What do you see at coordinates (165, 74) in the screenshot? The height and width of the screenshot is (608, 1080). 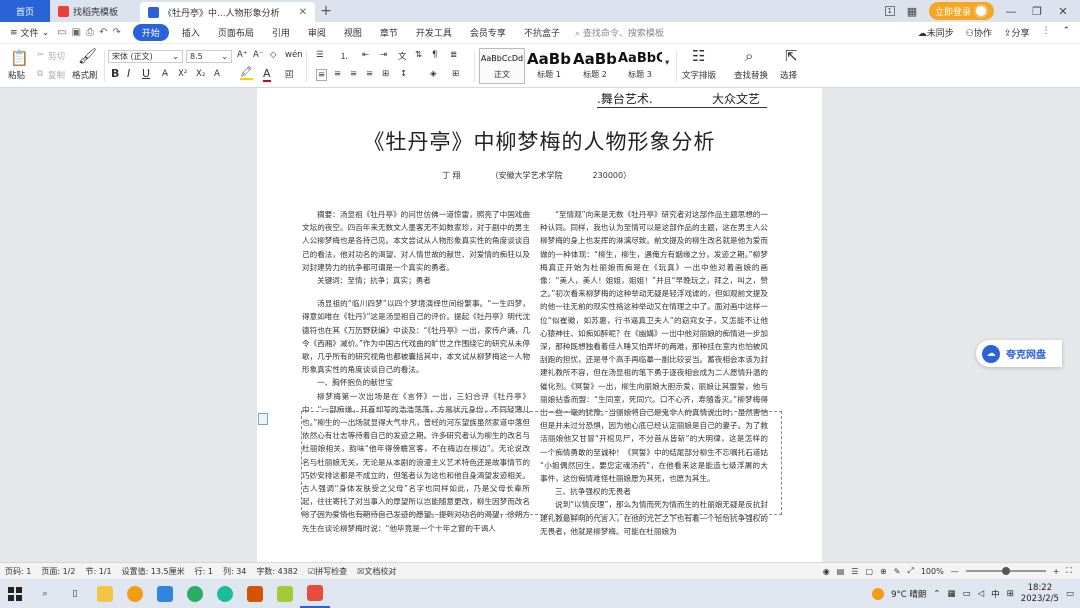 I see `strikethrough-icon: A̶` at bounding box center [165, 74].